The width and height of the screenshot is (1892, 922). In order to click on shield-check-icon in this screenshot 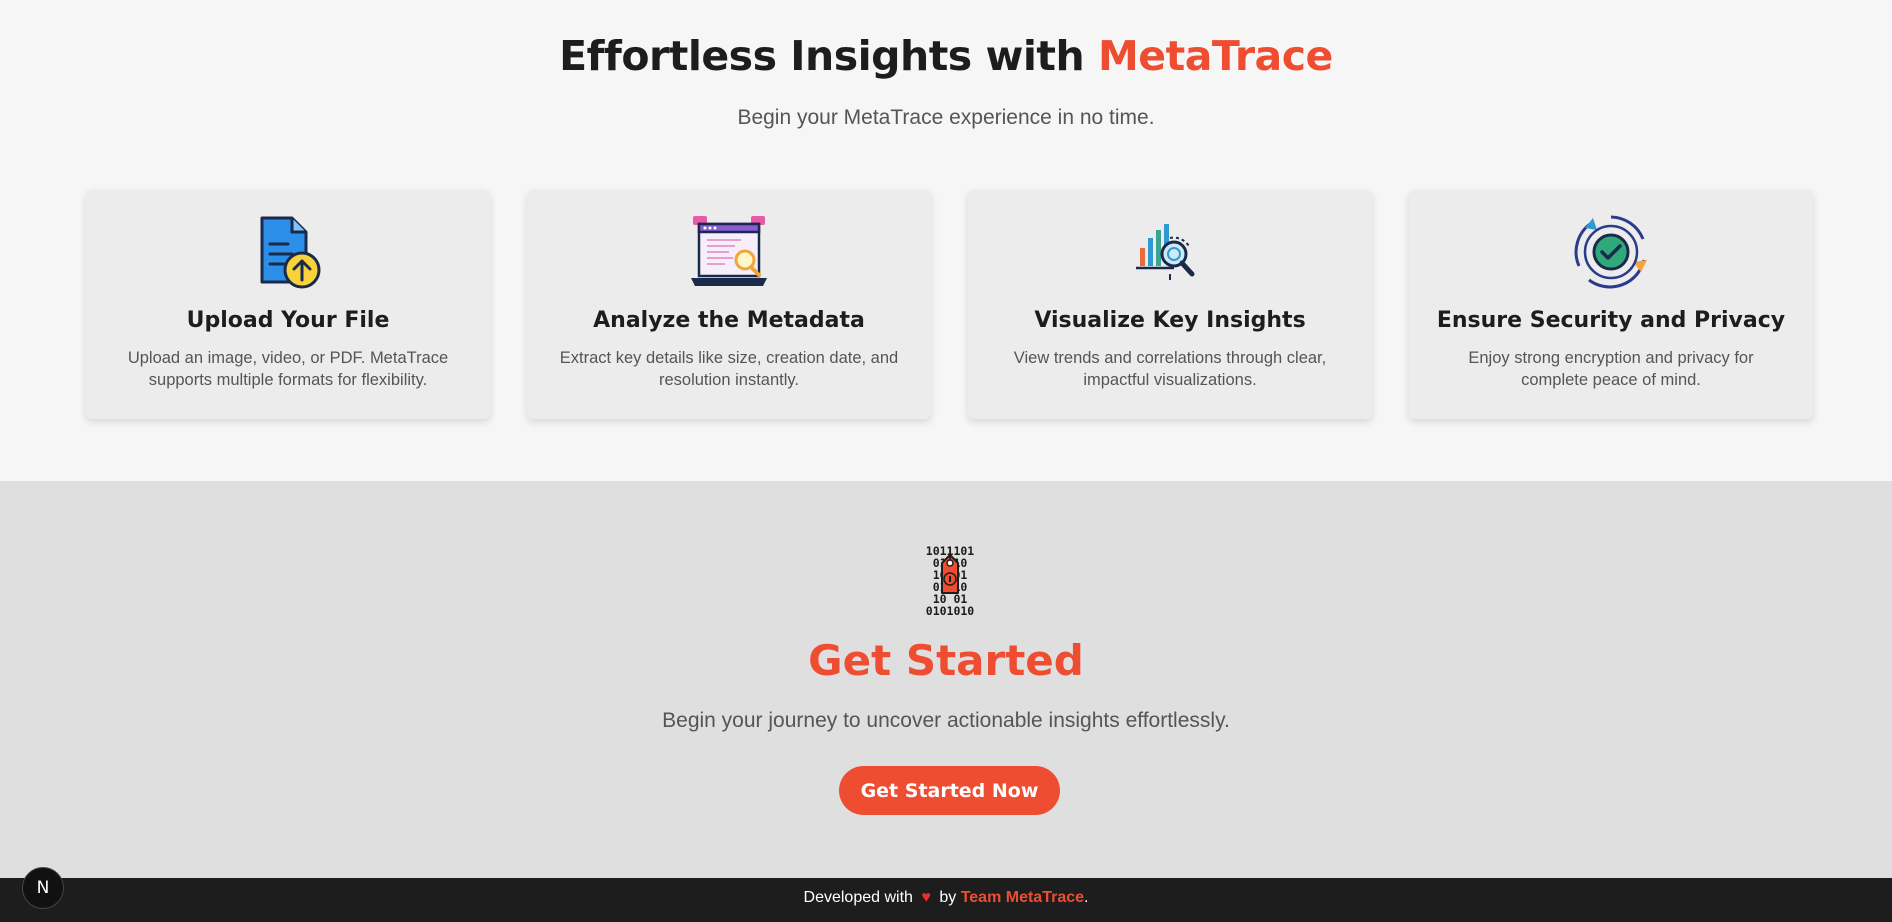, I will do `click(1611, 252)`.